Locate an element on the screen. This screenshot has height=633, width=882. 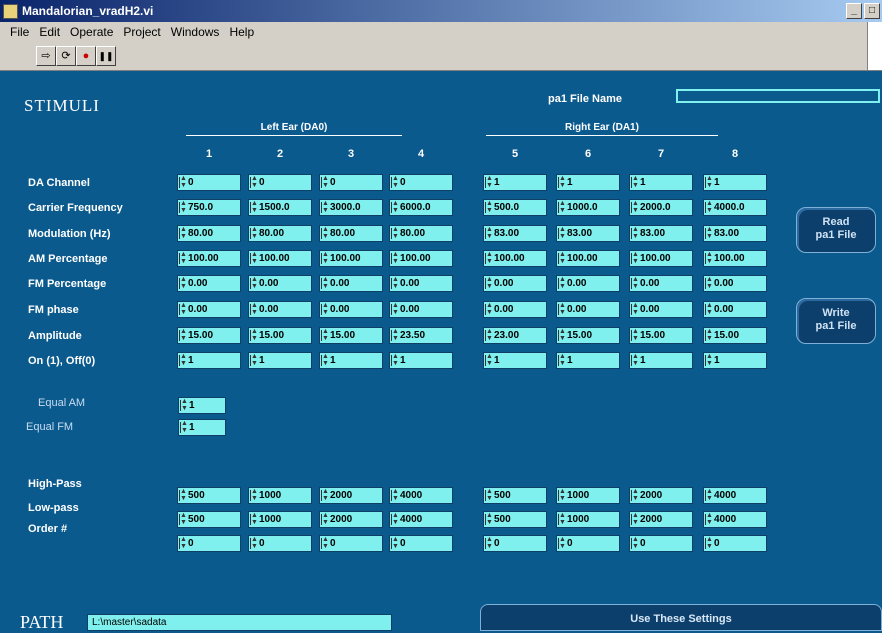
equal-am-field: ▲ ▼ 1 is located at coordinates (202, 405).